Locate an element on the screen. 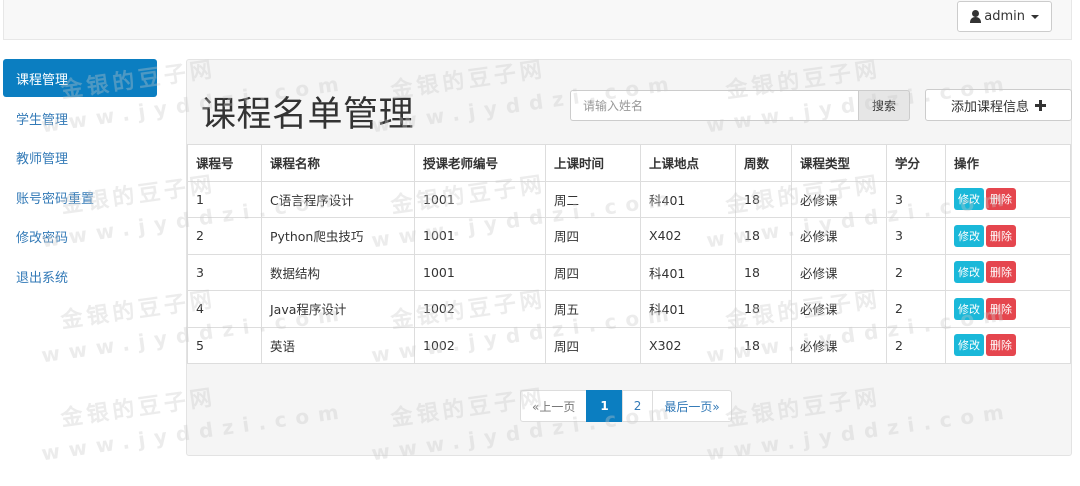  page-button-1: 1 is located at coordinates (604, 406).